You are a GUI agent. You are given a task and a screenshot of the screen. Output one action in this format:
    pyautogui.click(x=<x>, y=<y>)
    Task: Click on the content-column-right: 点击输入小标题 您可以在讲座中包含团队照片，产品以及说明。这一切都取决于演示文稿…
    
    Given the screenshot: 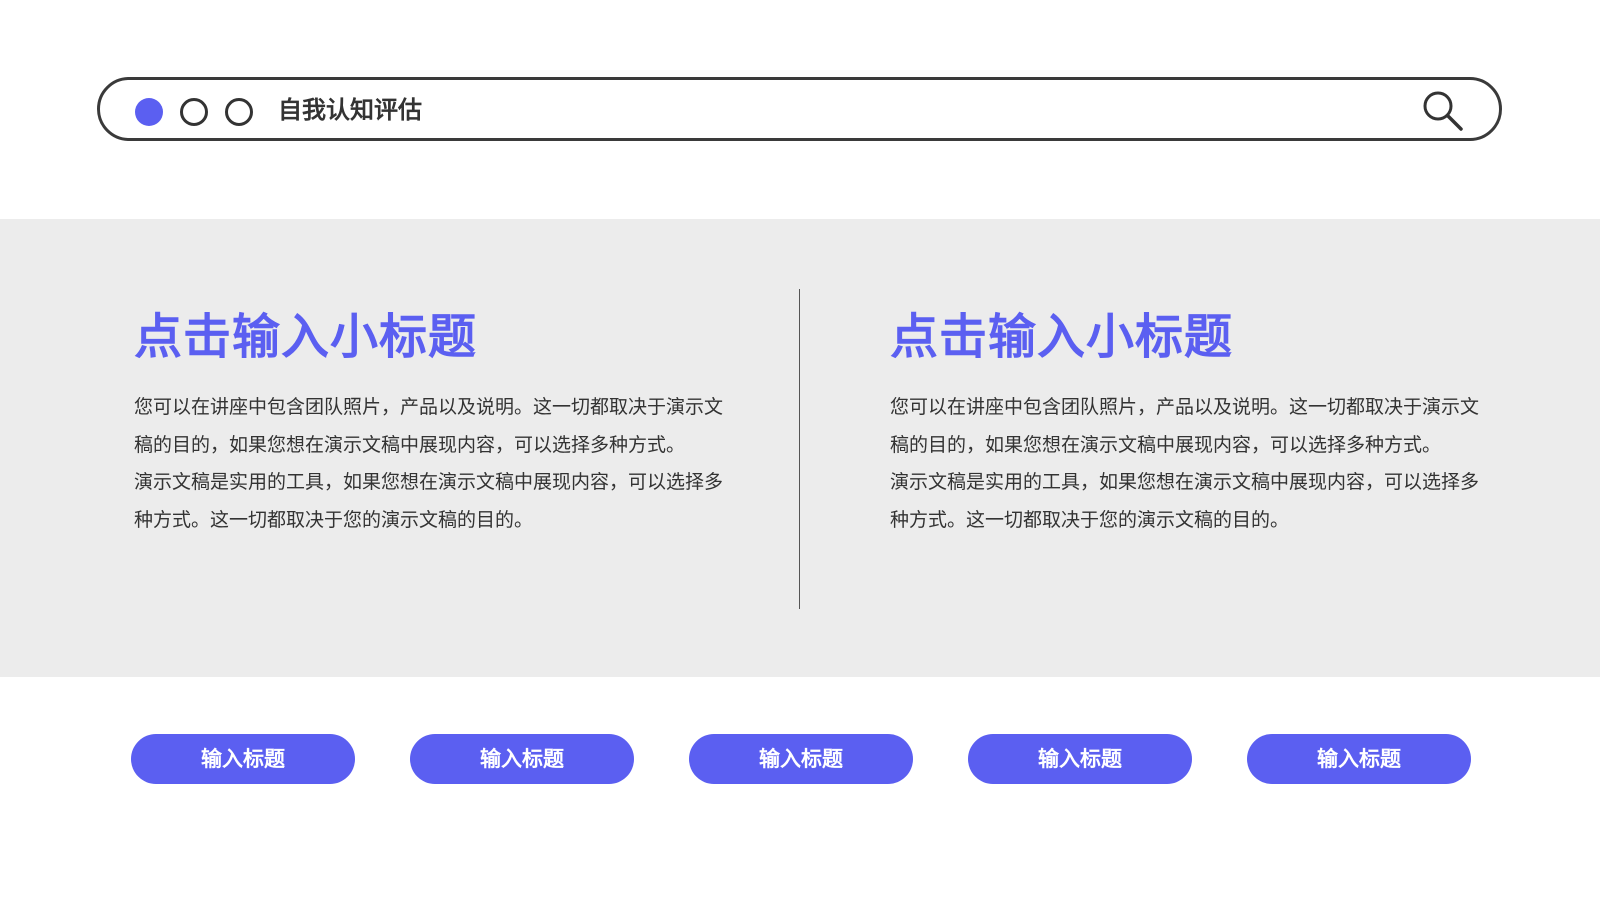 What is the action you would take?
    pyautogui.click(x=1190, y=423)
    